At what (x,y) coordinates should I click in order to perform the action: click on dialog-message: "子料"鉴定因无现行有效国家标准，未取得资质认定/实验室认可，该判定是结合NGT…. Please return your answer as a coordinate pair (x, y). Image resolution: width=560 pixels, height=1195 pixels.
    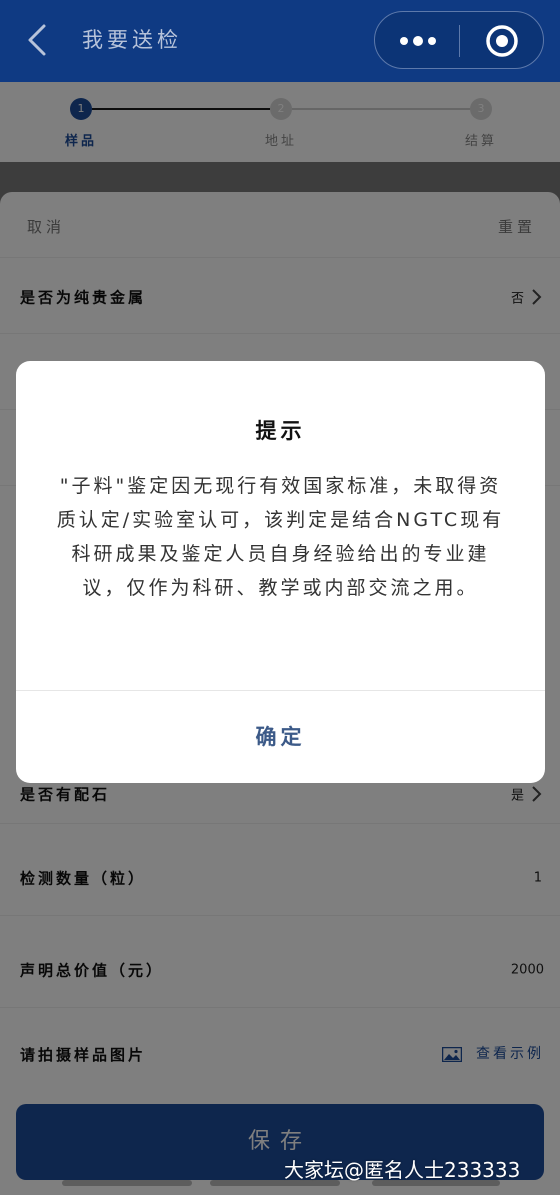
    Looking at the image, I should click on (280, 537).